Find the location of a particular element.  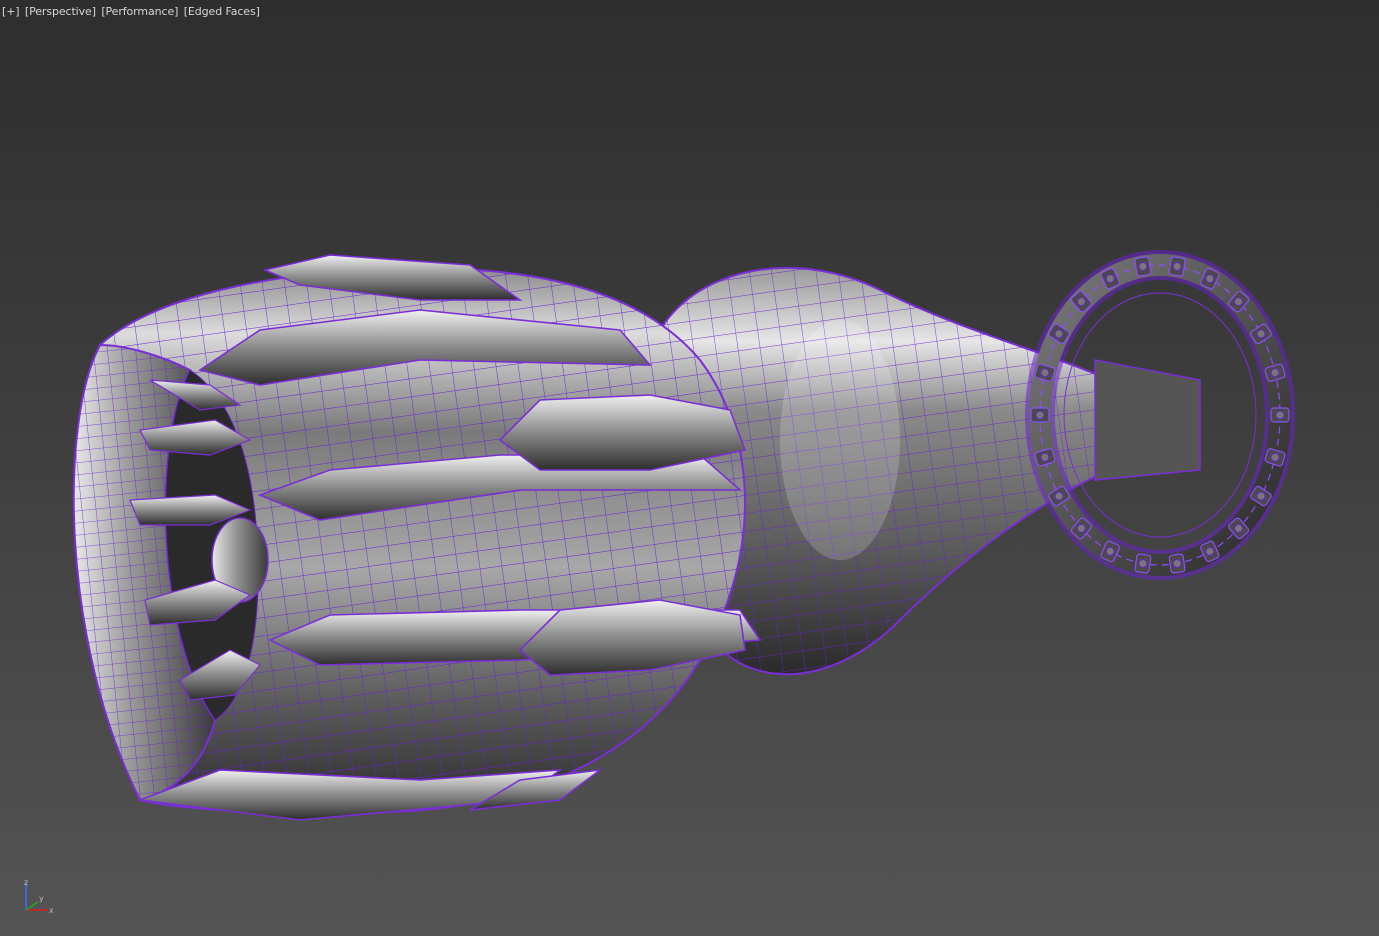

z-axis-label: z is located at coordinates (26, 882).